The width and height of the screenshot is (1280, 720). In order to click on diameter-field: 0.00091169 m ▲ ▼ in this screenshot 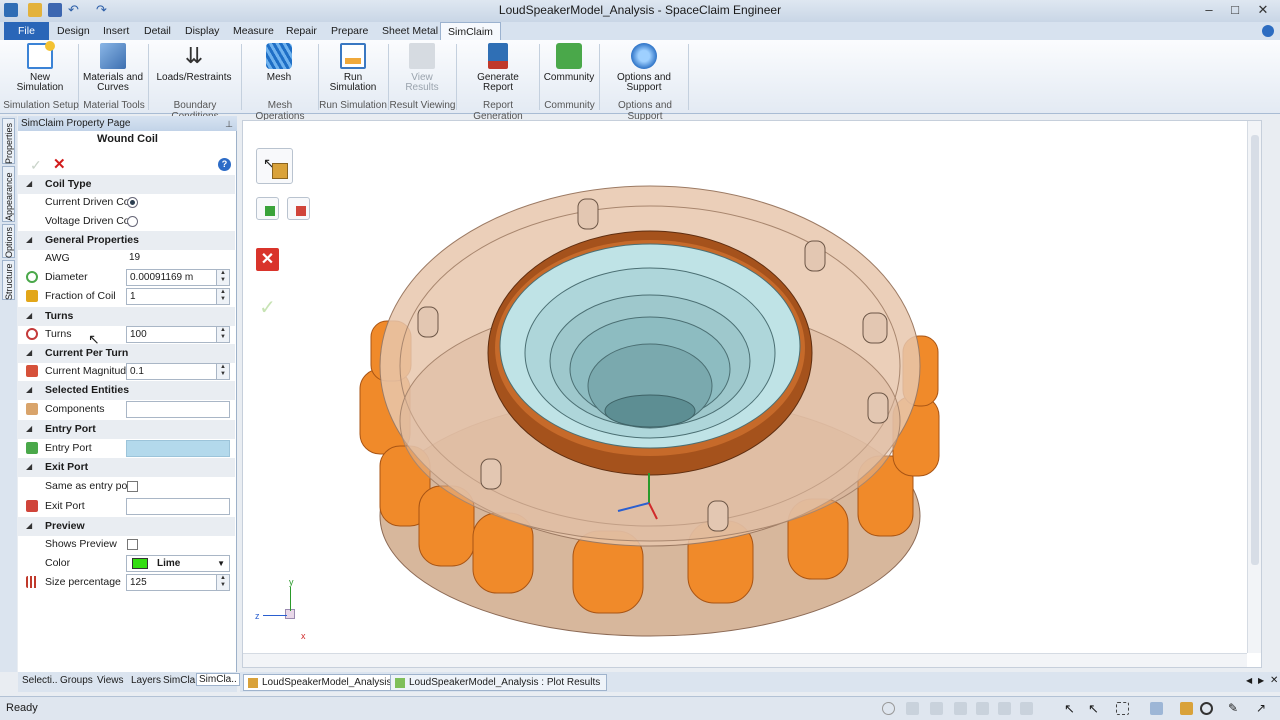, I will do `click(178, 277)`.